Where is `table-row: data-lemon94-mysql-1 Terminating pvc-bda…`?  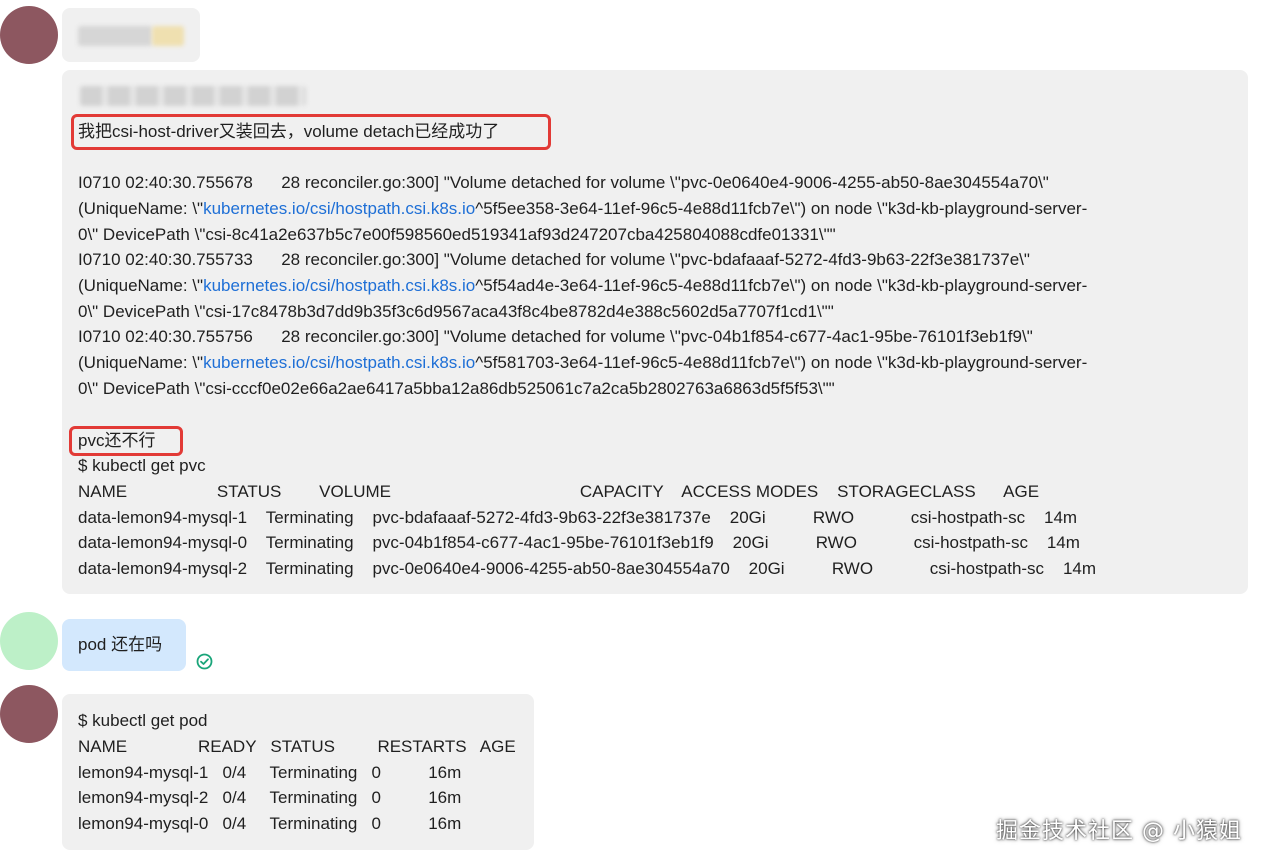 table-row: data-lemon94-mysql-1 Terminating pvc-bda… is located at coordinates (578, 517).